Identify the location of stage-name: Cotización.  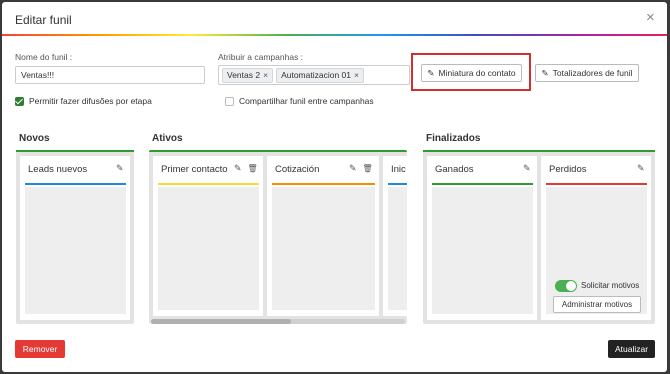
(297, 169).